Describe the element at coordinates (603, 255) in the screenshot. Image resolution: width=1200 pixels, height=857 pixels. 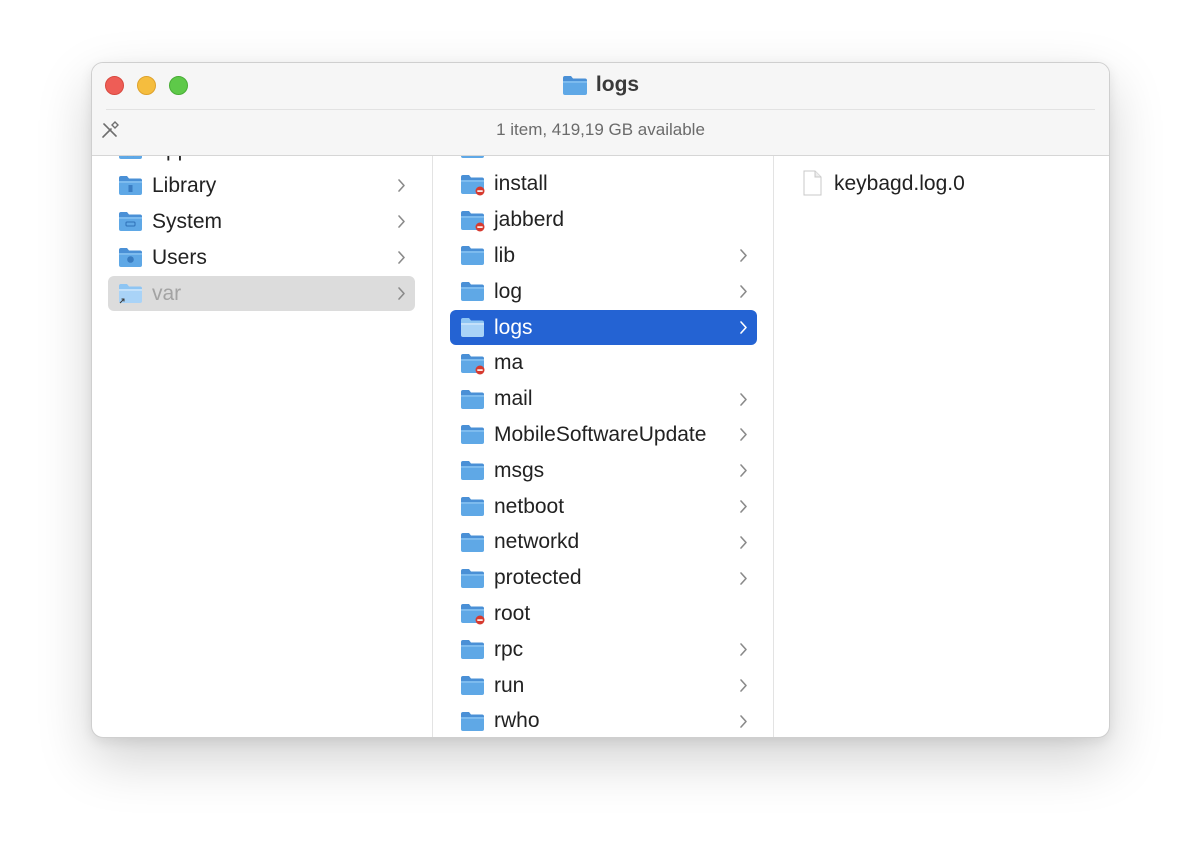
I see `folder-row-lib: lib` at that location.